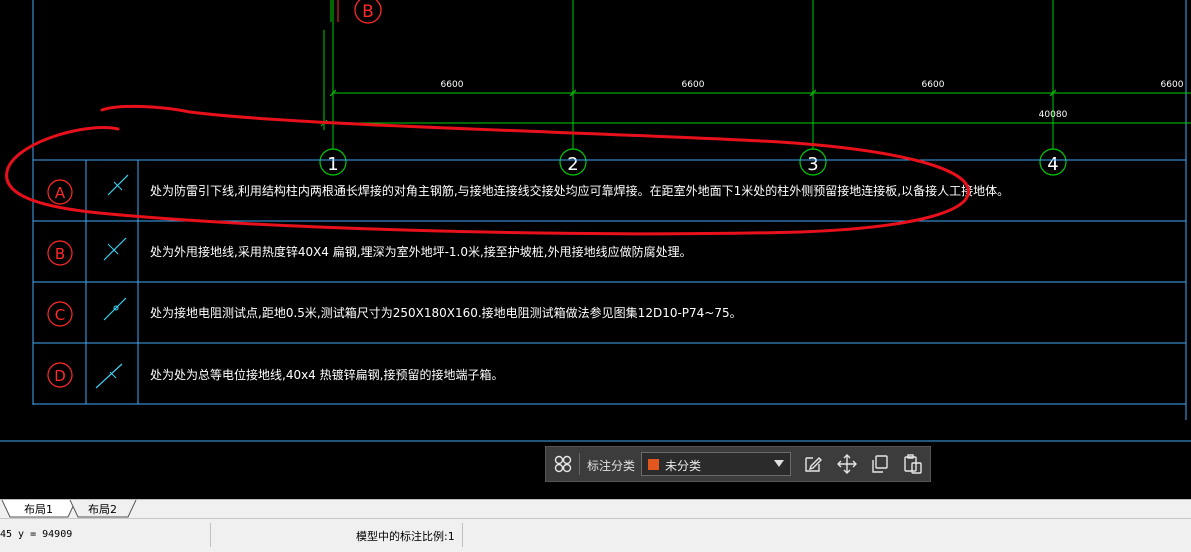 The image size is (1191, 552). I want to click on dimension-label-total: 40080, so click(1053, 115).